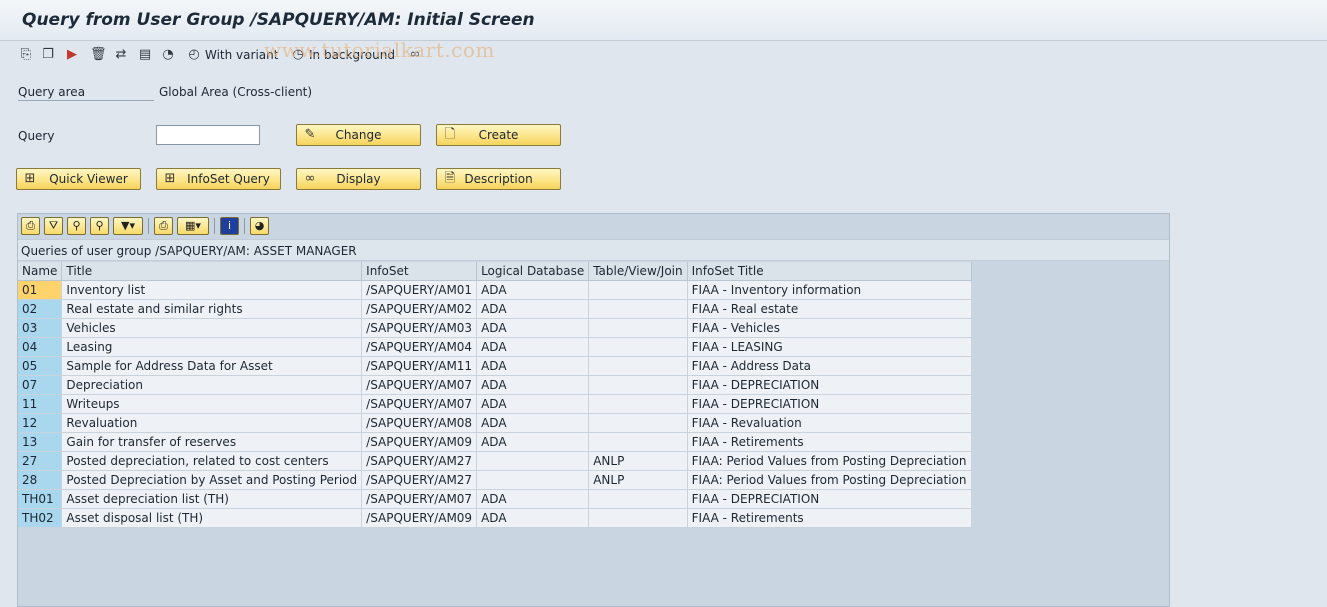 The height and width of the screenshot is (607, 1327). What do you see at coordinates (163, 226) in the screenshot?
I see `print-icon: ⎙` at bounding box center [163, 226].